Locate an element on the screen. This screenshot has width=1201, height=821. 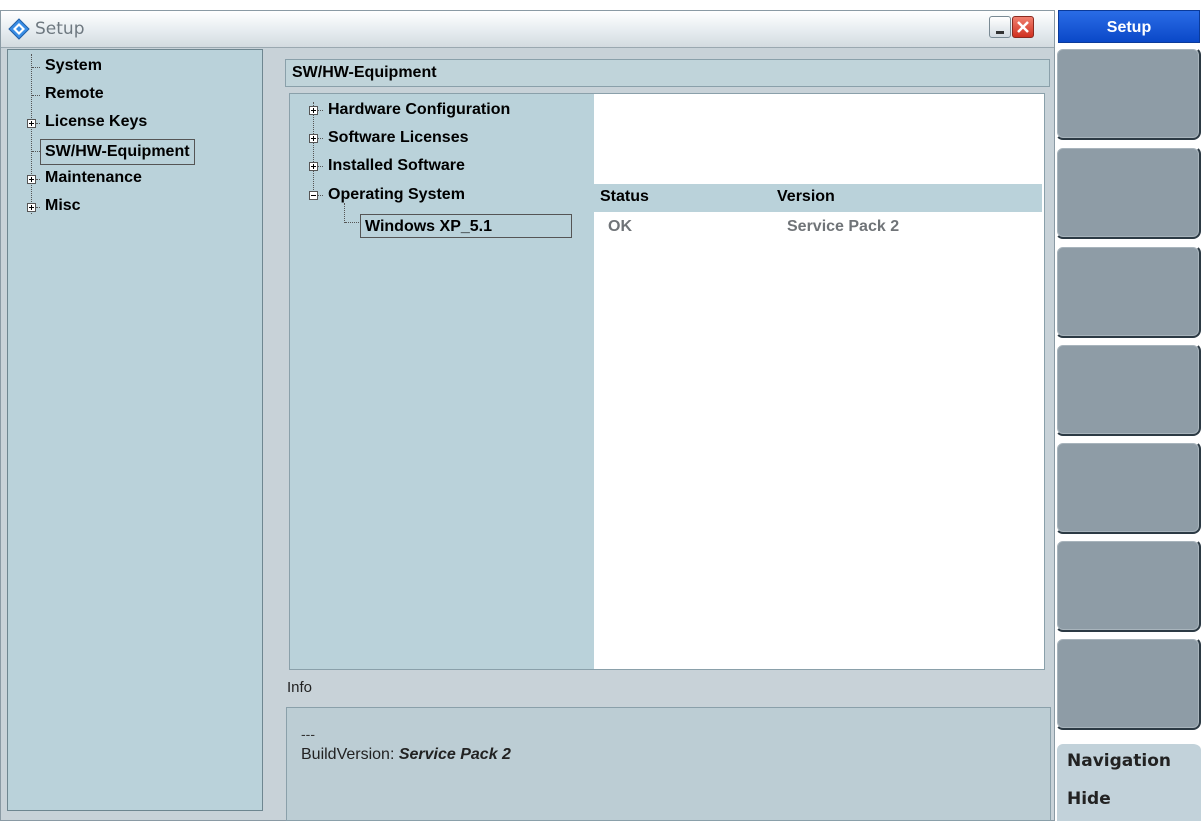
sidebar-item-label: Misc is located at coordinates (63, 205).